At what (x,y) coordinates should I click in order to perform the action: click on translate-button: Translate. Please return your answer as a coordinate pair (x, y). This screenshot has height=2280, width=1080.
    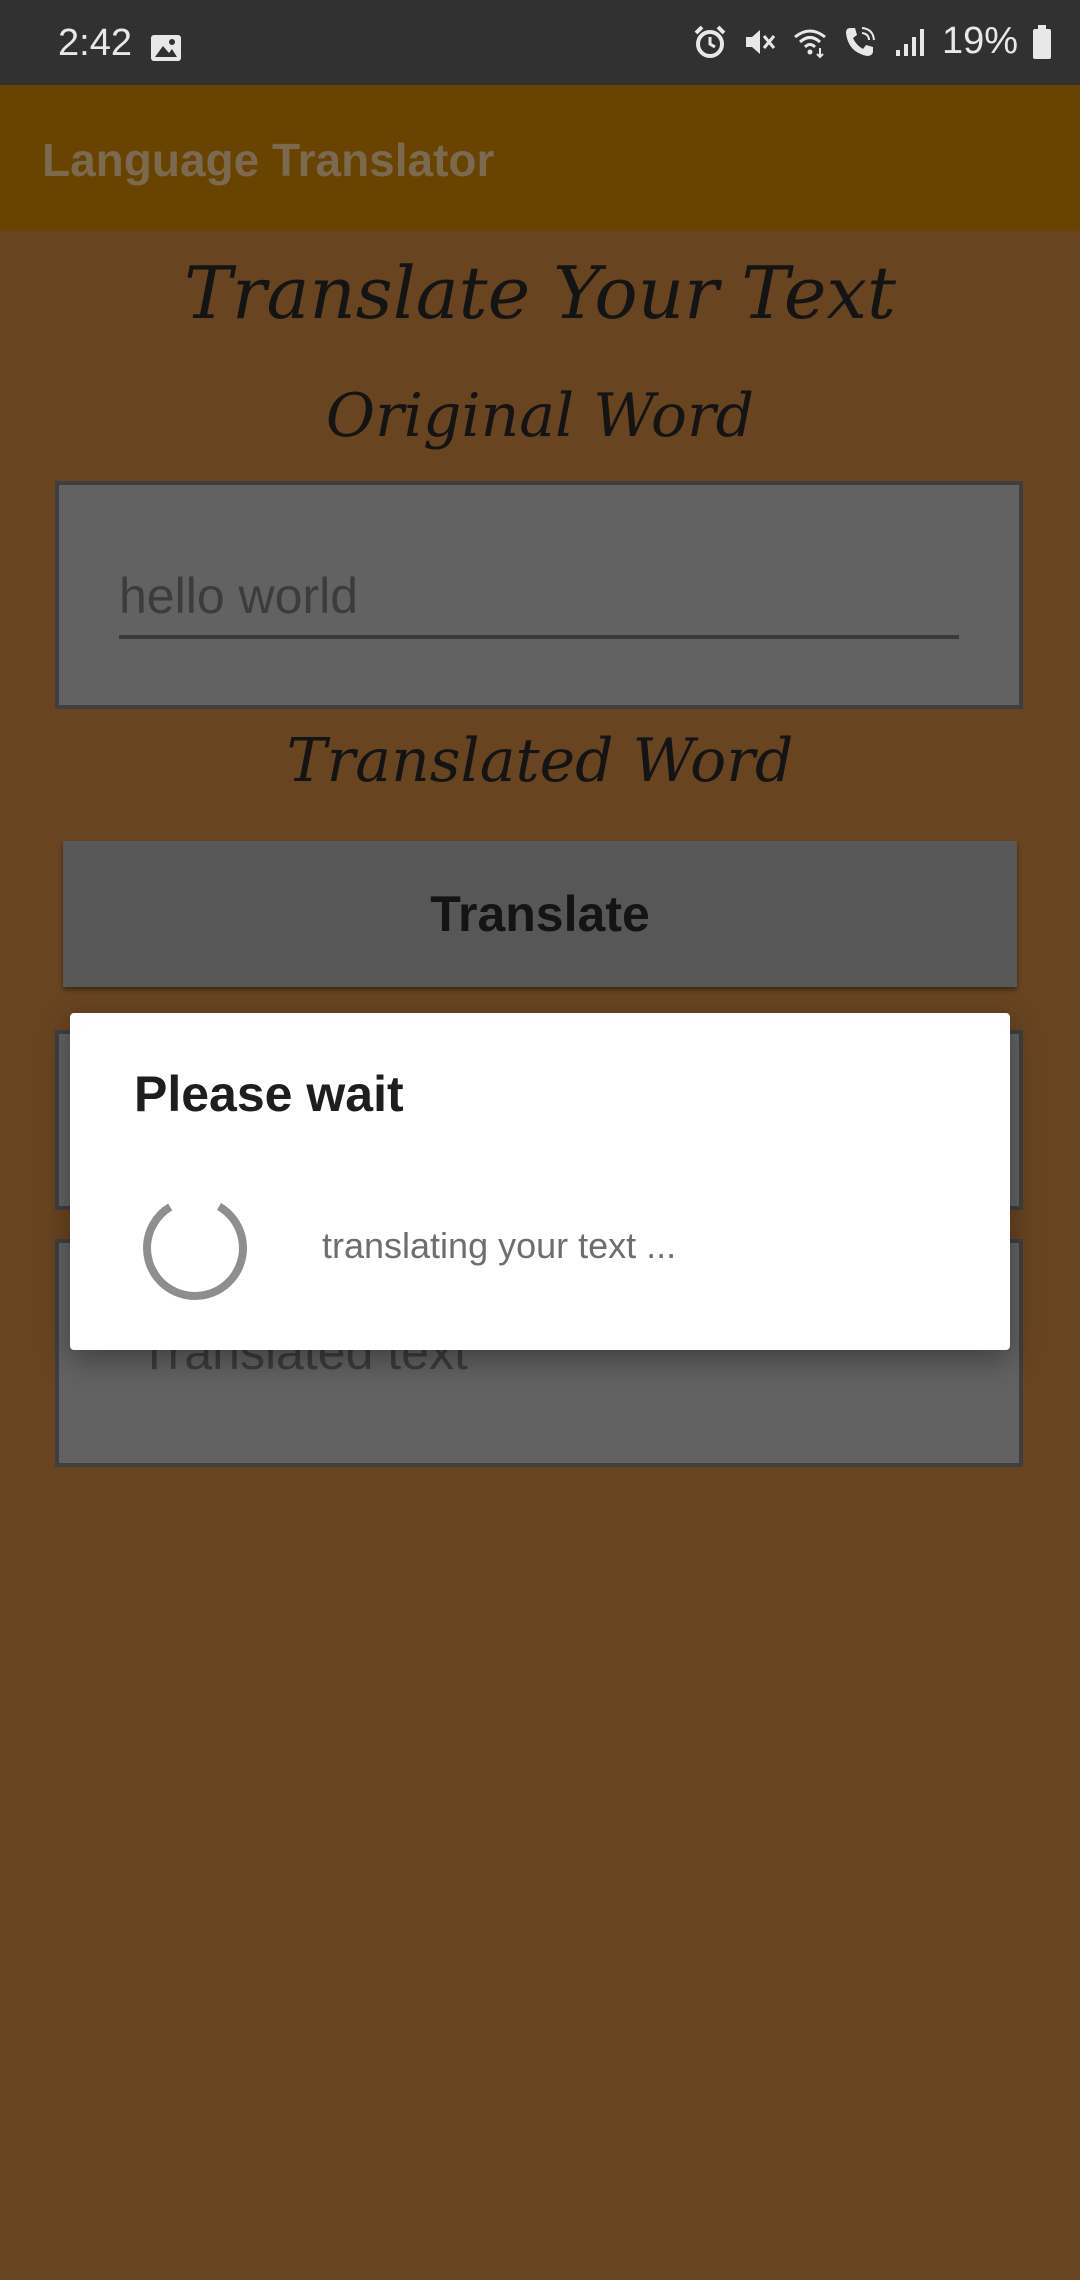
    Looking at the image, I should click on (540, 914).